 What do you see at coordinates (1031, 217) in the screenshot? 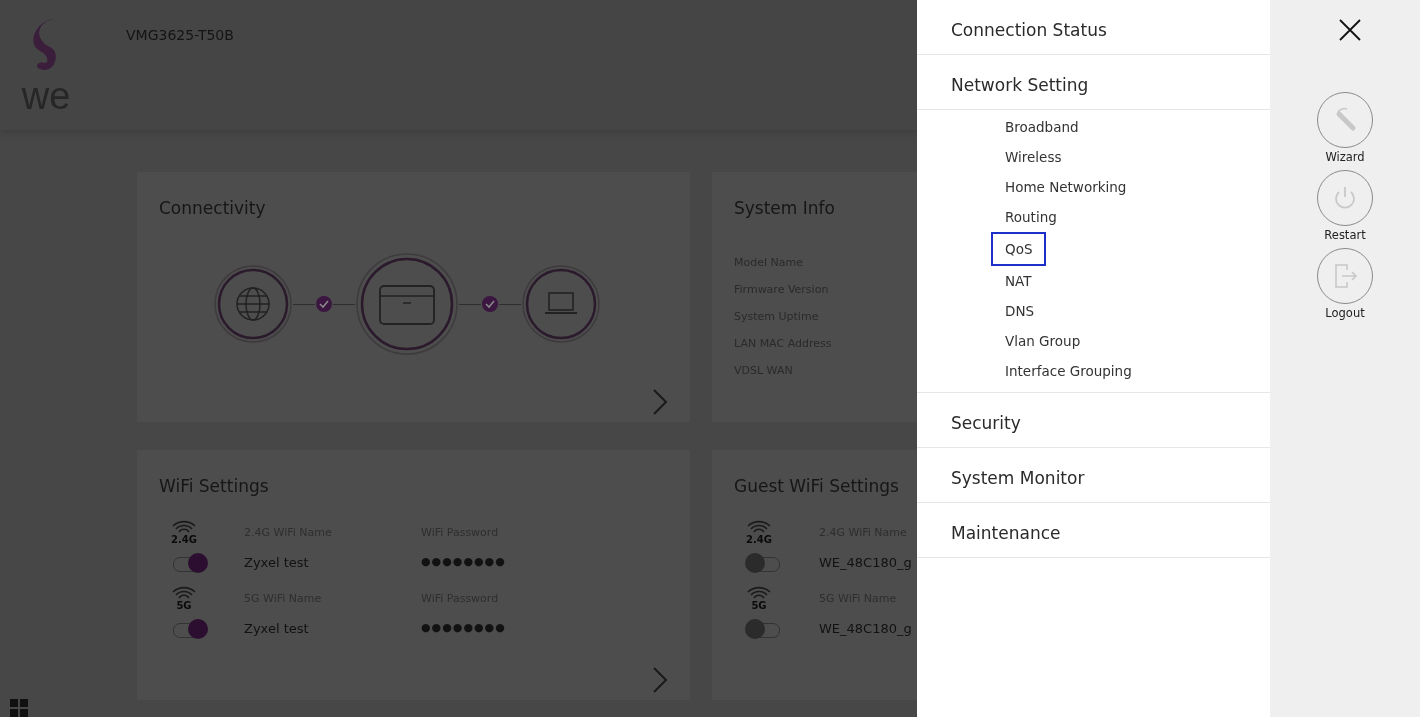
I see `menu-item: Routing` at bounding box center [1031, 217].